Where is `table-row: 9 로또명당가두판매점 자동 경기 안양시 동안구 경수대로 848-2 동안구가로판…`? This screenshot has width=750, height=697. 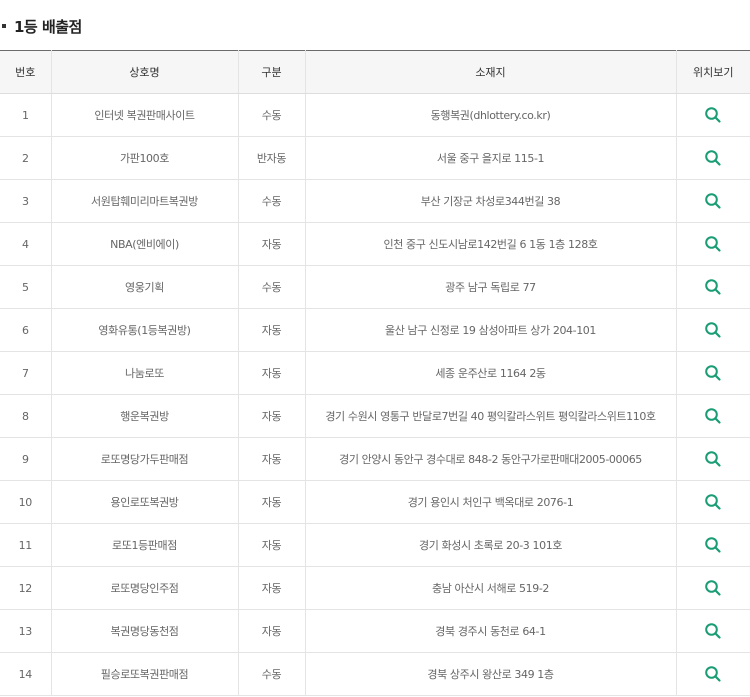
table-row: 9 로또명당가두판매점 자동 경기 안양시 동안구 경수대로 848-2 동안구가로판… is located at coordinates (375, 459).